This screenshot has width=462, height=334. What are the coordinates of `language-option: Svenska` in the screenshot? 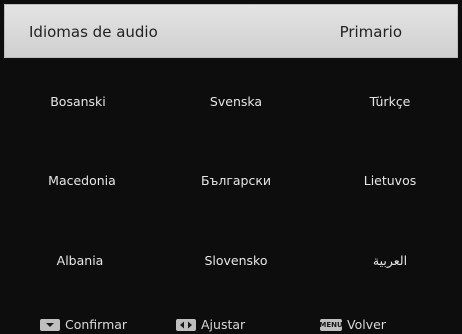 It's located at (236, 101).